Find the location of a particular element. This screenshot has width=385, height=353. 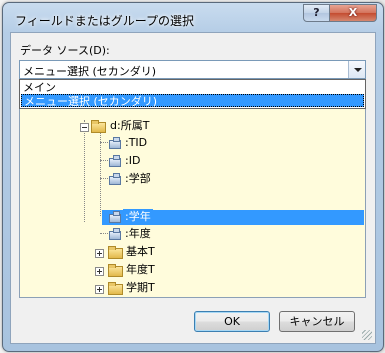

tree-node-field: :学部 is located at coordinates (138, 179).